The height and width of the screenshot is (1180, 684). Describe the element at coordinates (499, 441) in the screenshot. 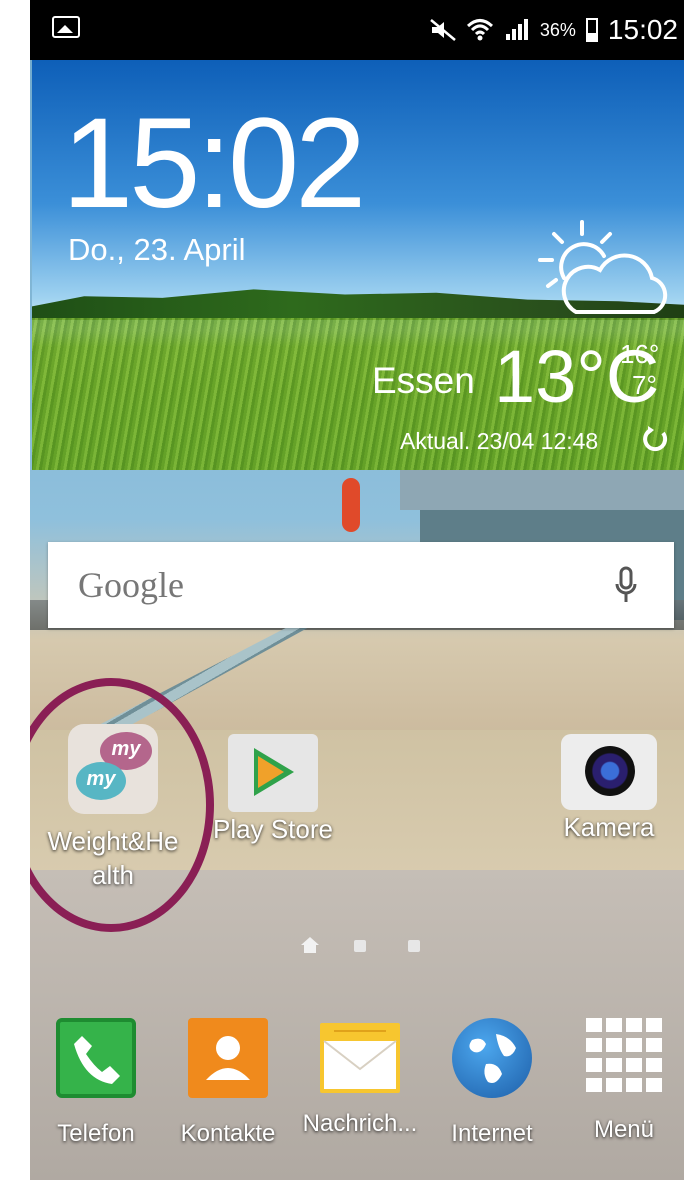

I see `weather-updated: Aktual. 23/04 12:48` at that location.